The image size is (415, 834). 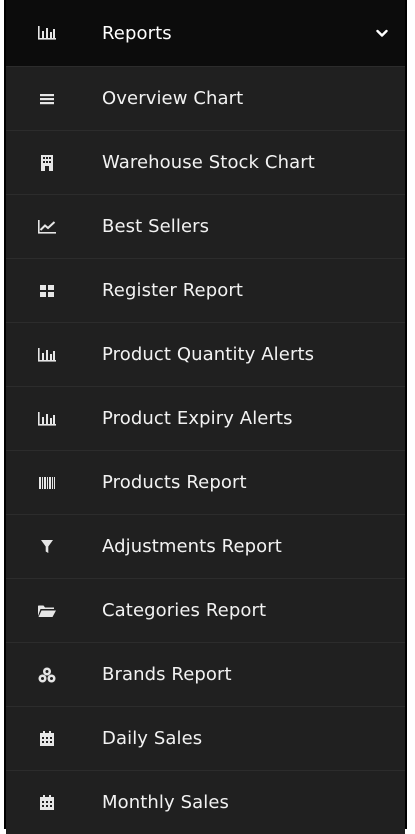 What do you see at coordinates (197, 418) in the screenshot?
I see `menu-item-label: Product Expiry Alerts` at bounding box center [197, 418].